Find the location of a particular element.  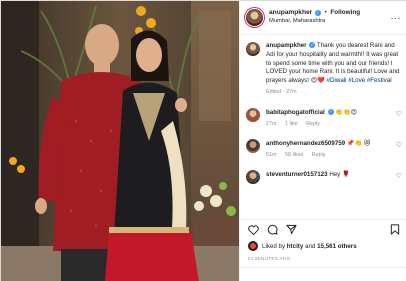

add-comment-bar is located at coordinates (323, 274).